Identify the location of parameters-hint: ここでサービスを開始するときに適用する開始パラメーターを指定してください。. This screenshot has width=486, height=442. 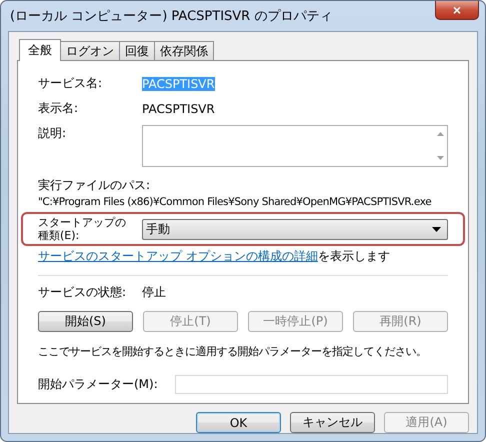
(232, 351).